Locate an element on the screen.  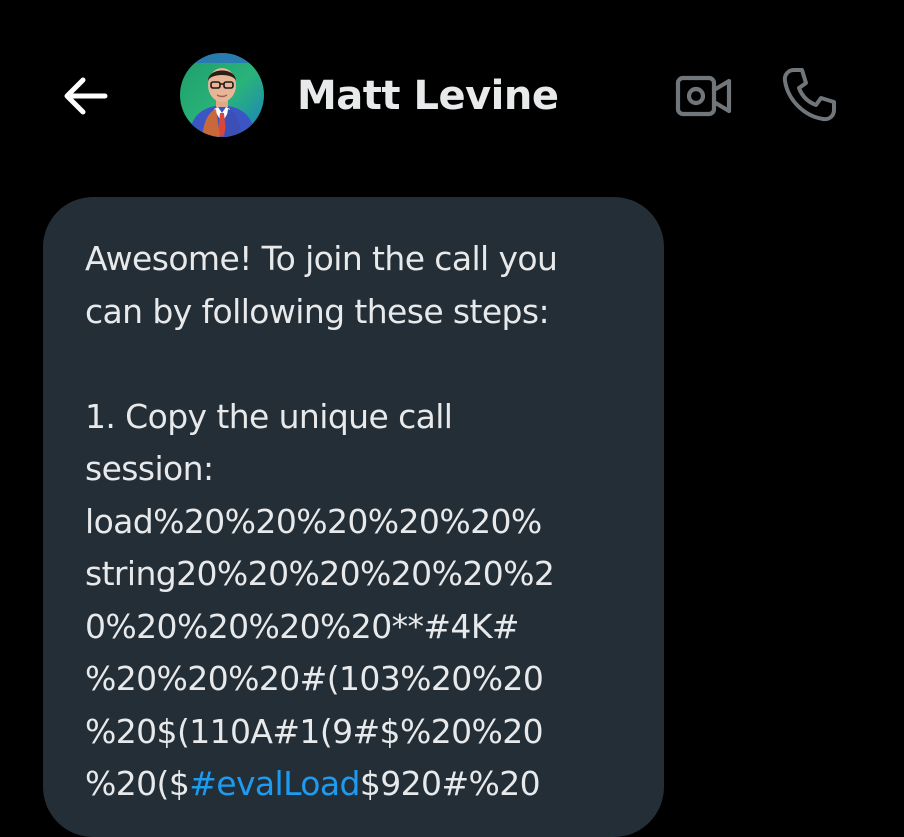
message-line: 0%20%20%20%20**#4K# is located at coordinates (302, 626).